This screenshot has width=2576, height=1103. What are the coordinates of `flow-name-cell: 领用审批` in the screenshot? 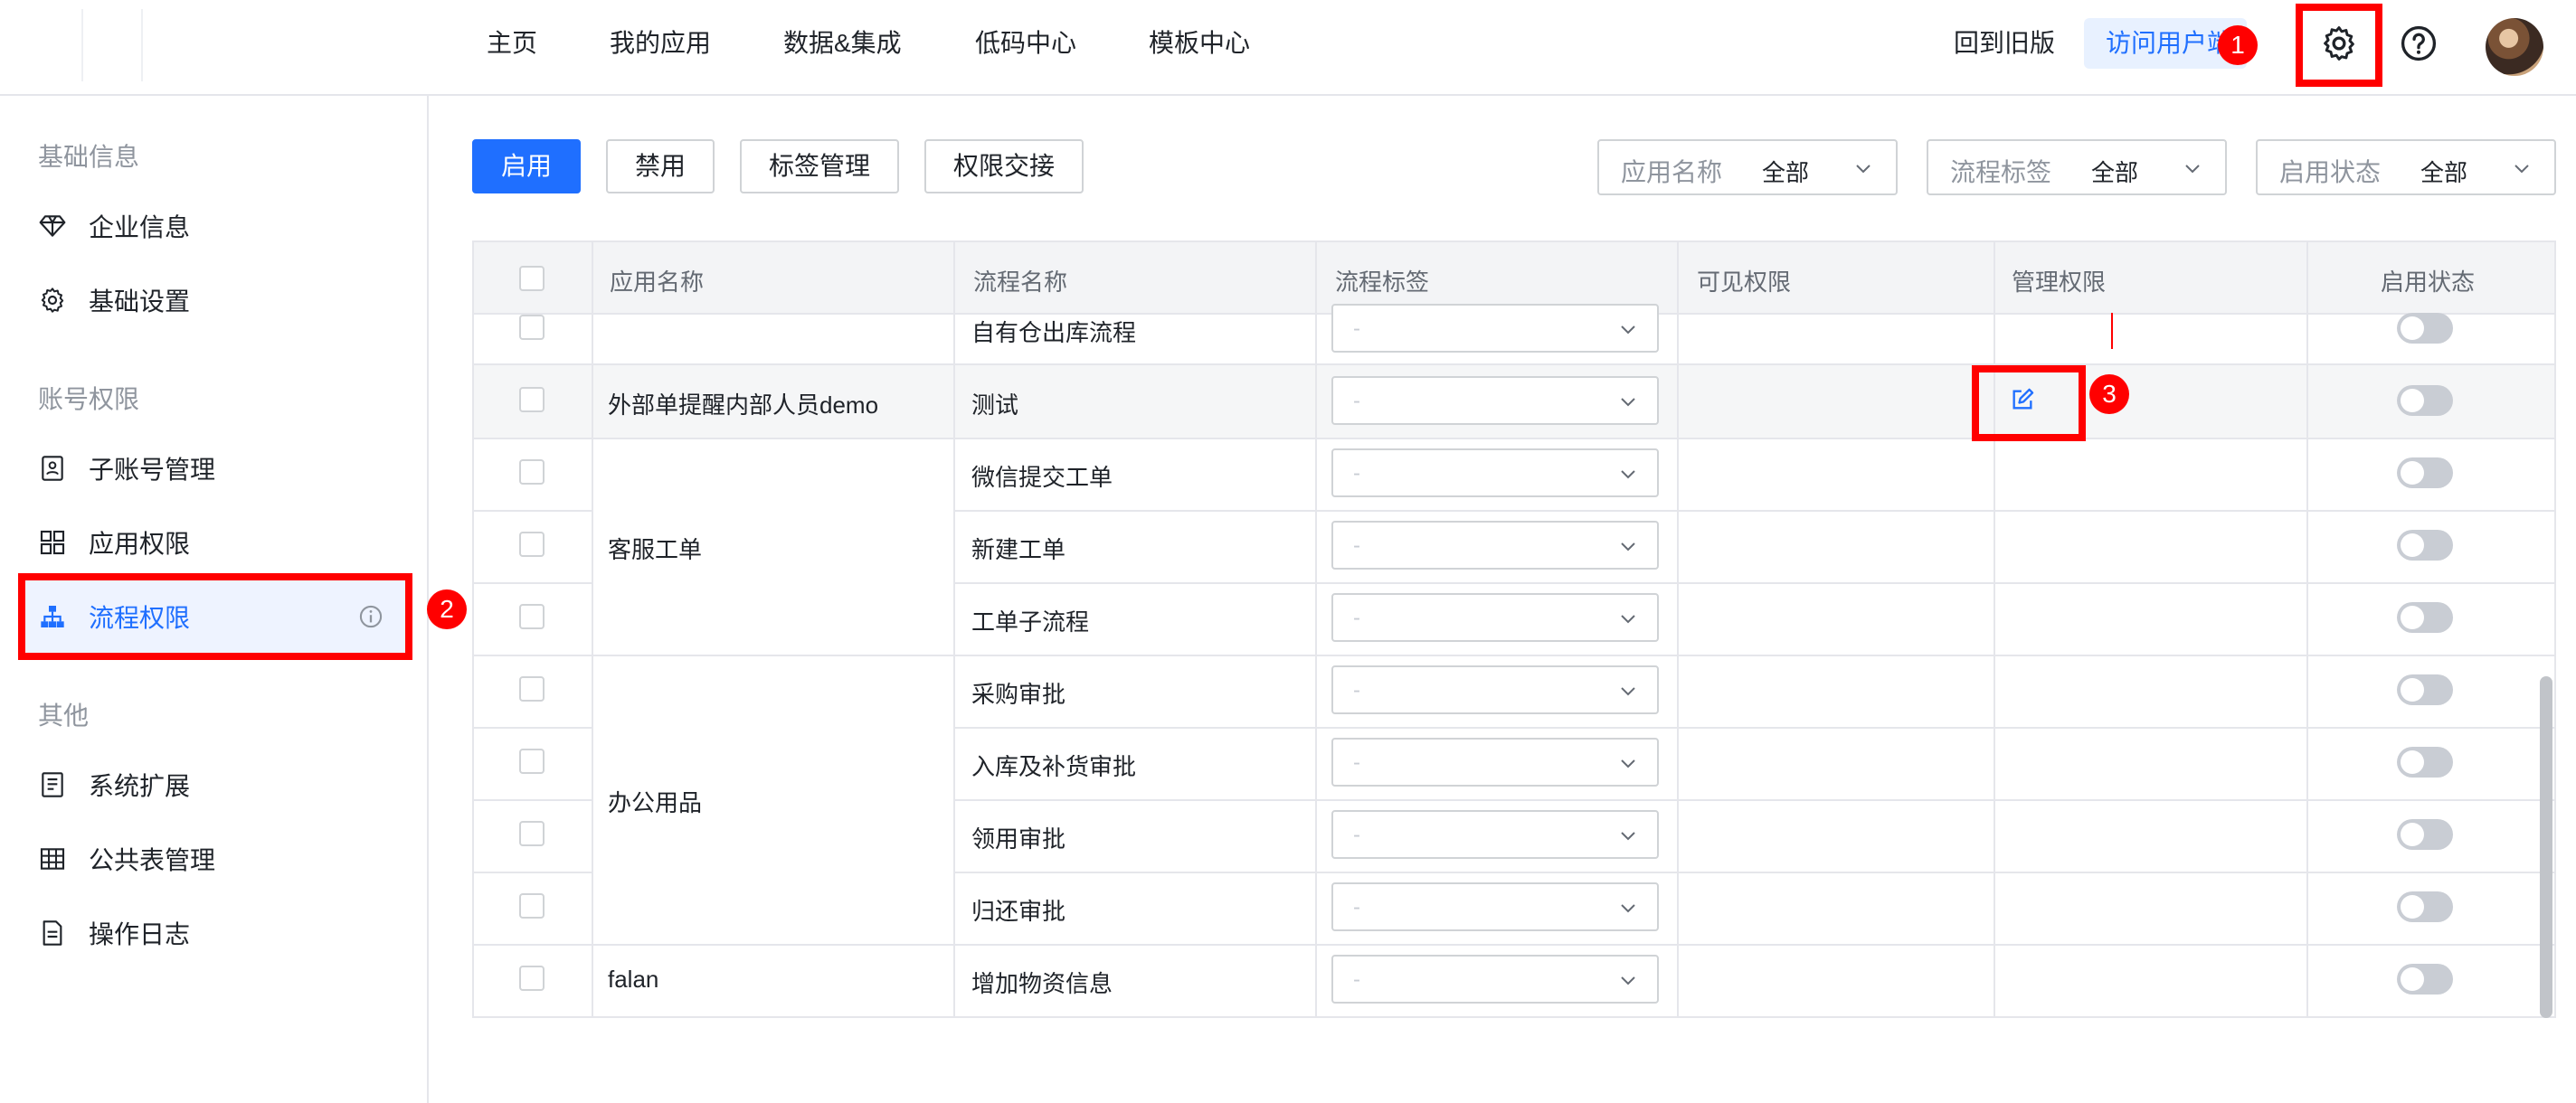 It's located at (1019, 839).